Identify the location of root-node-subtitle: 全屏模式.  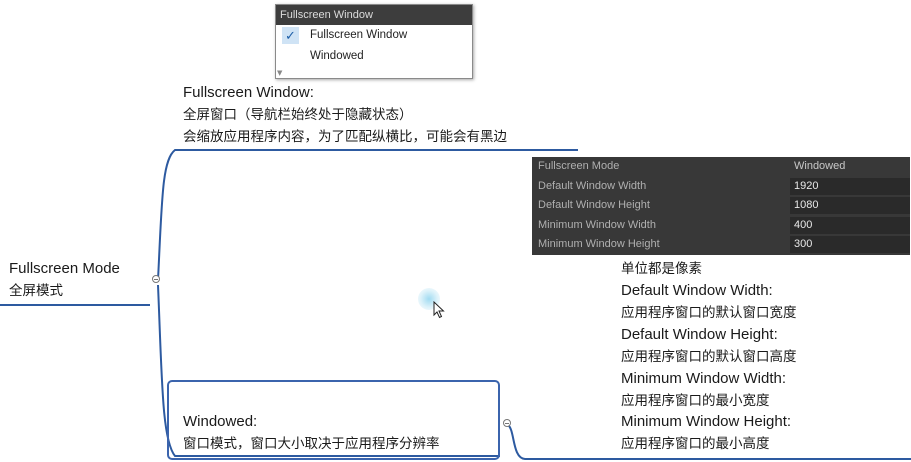
(36, 291).